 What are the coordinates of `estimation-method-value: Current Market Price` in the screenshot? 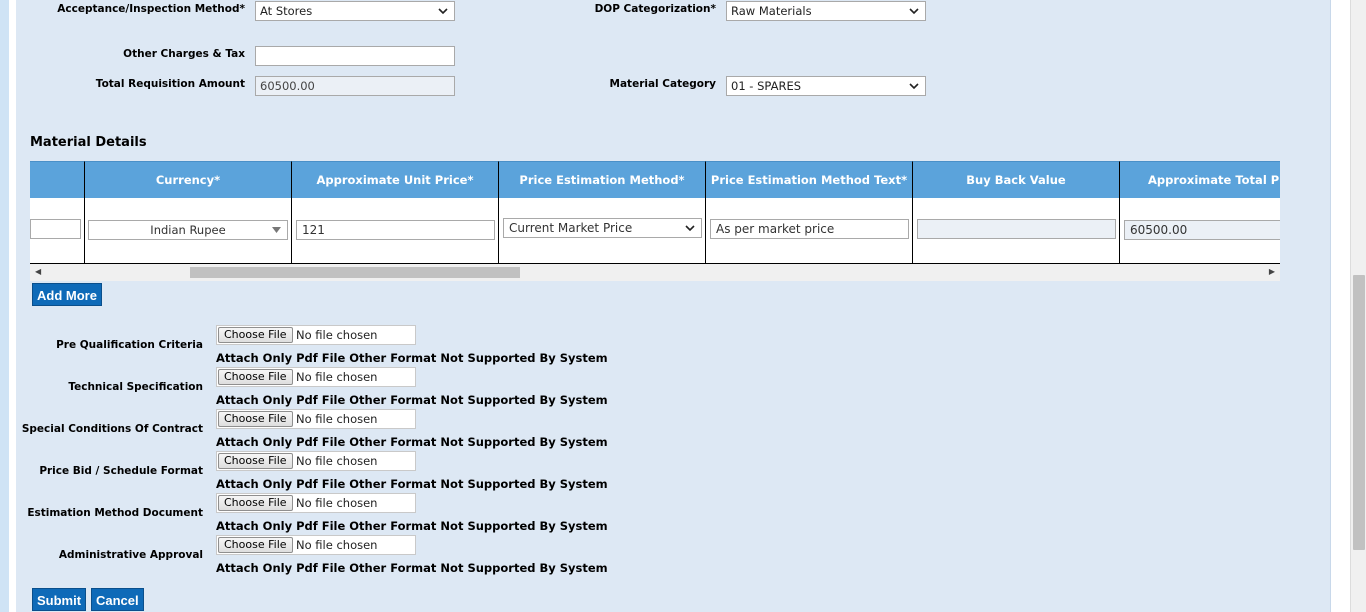 It's located at (571, 228).